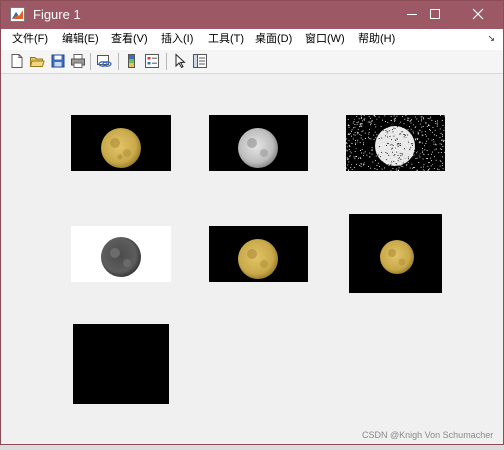 The width and height of the screenshot is (504, 450). What do you see at coordinates (226, 39) in the screenshot?
I see `menu-tools: 工具(T)` at bounding box center [226, 39].